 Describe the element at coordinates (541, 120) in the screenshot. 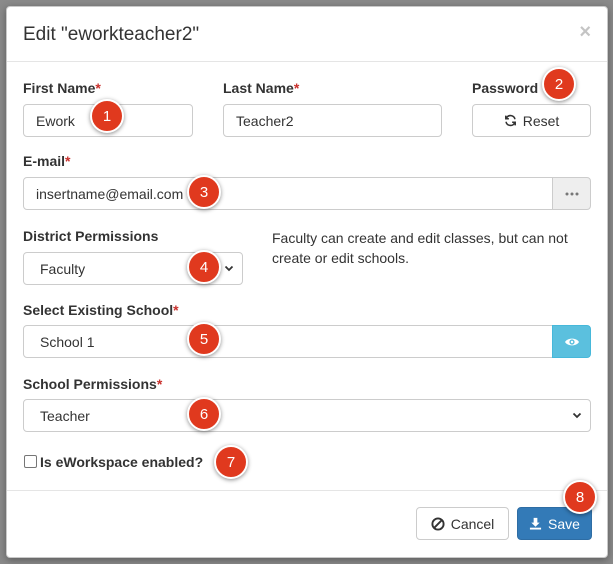

I see `reset-label: Reset` at that location.